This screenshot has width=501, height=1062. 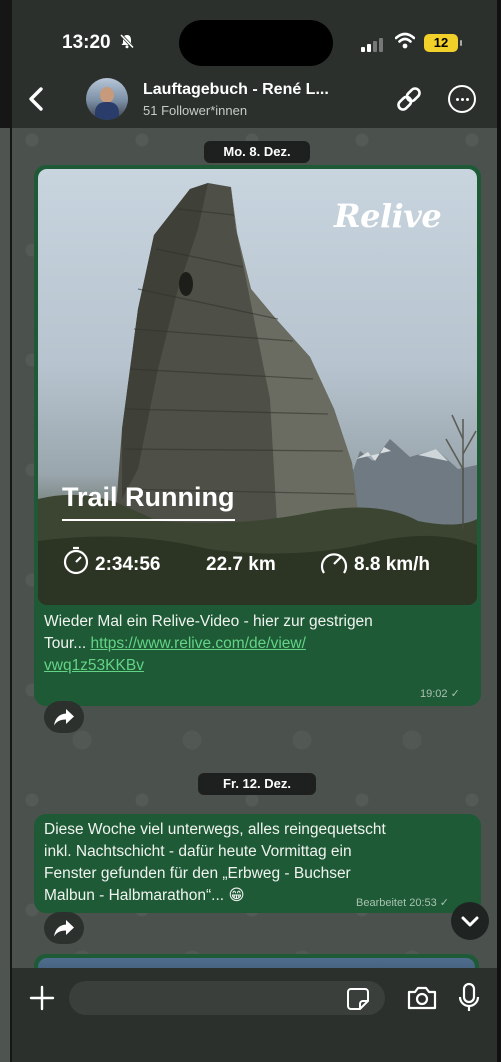 I want to click on date-chip: Fr. 12. Dez., so click(x=257, y=784).